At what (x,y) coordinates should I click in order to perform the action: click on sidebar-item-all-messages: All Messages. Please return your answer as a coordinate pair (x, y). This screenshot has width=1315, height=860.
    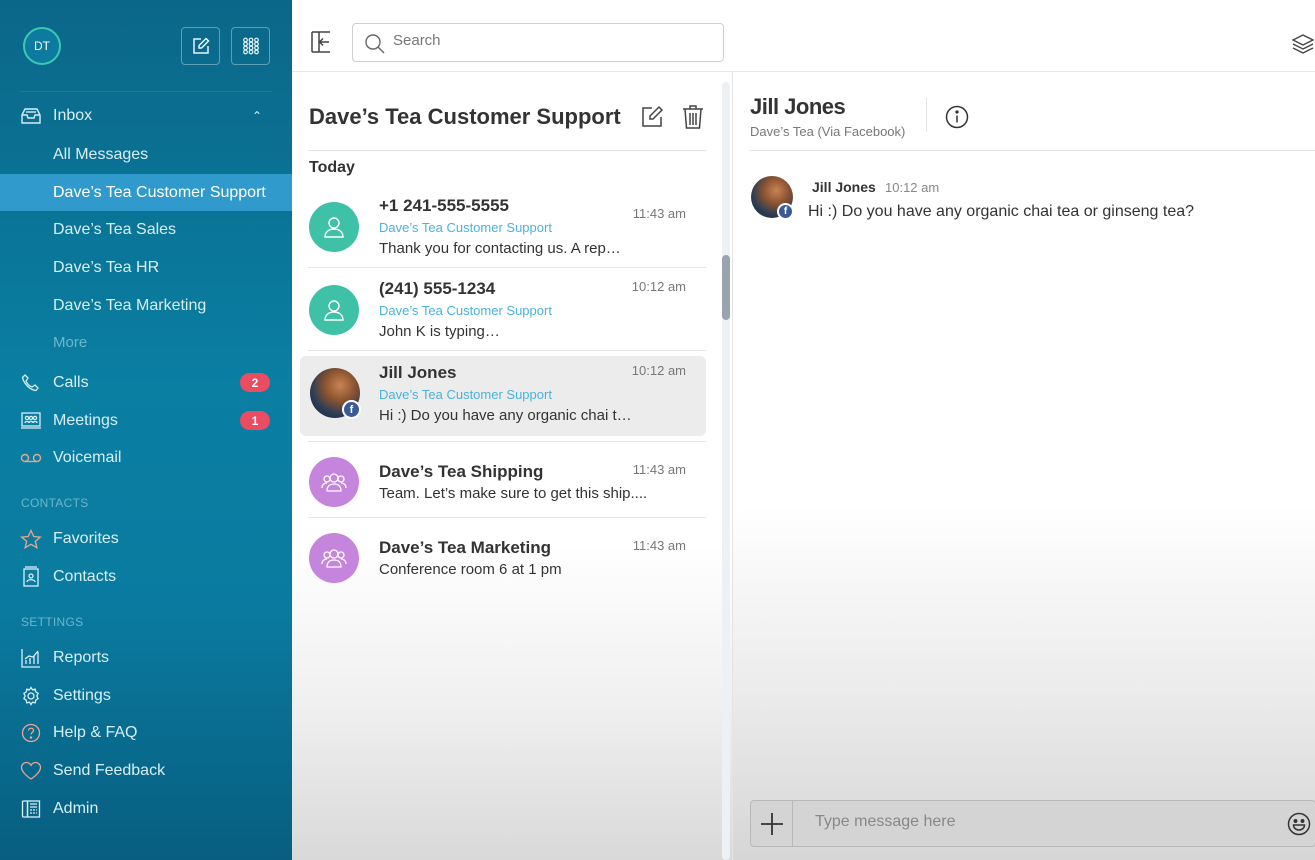
    Looking at the image, I should click on (146, 154).